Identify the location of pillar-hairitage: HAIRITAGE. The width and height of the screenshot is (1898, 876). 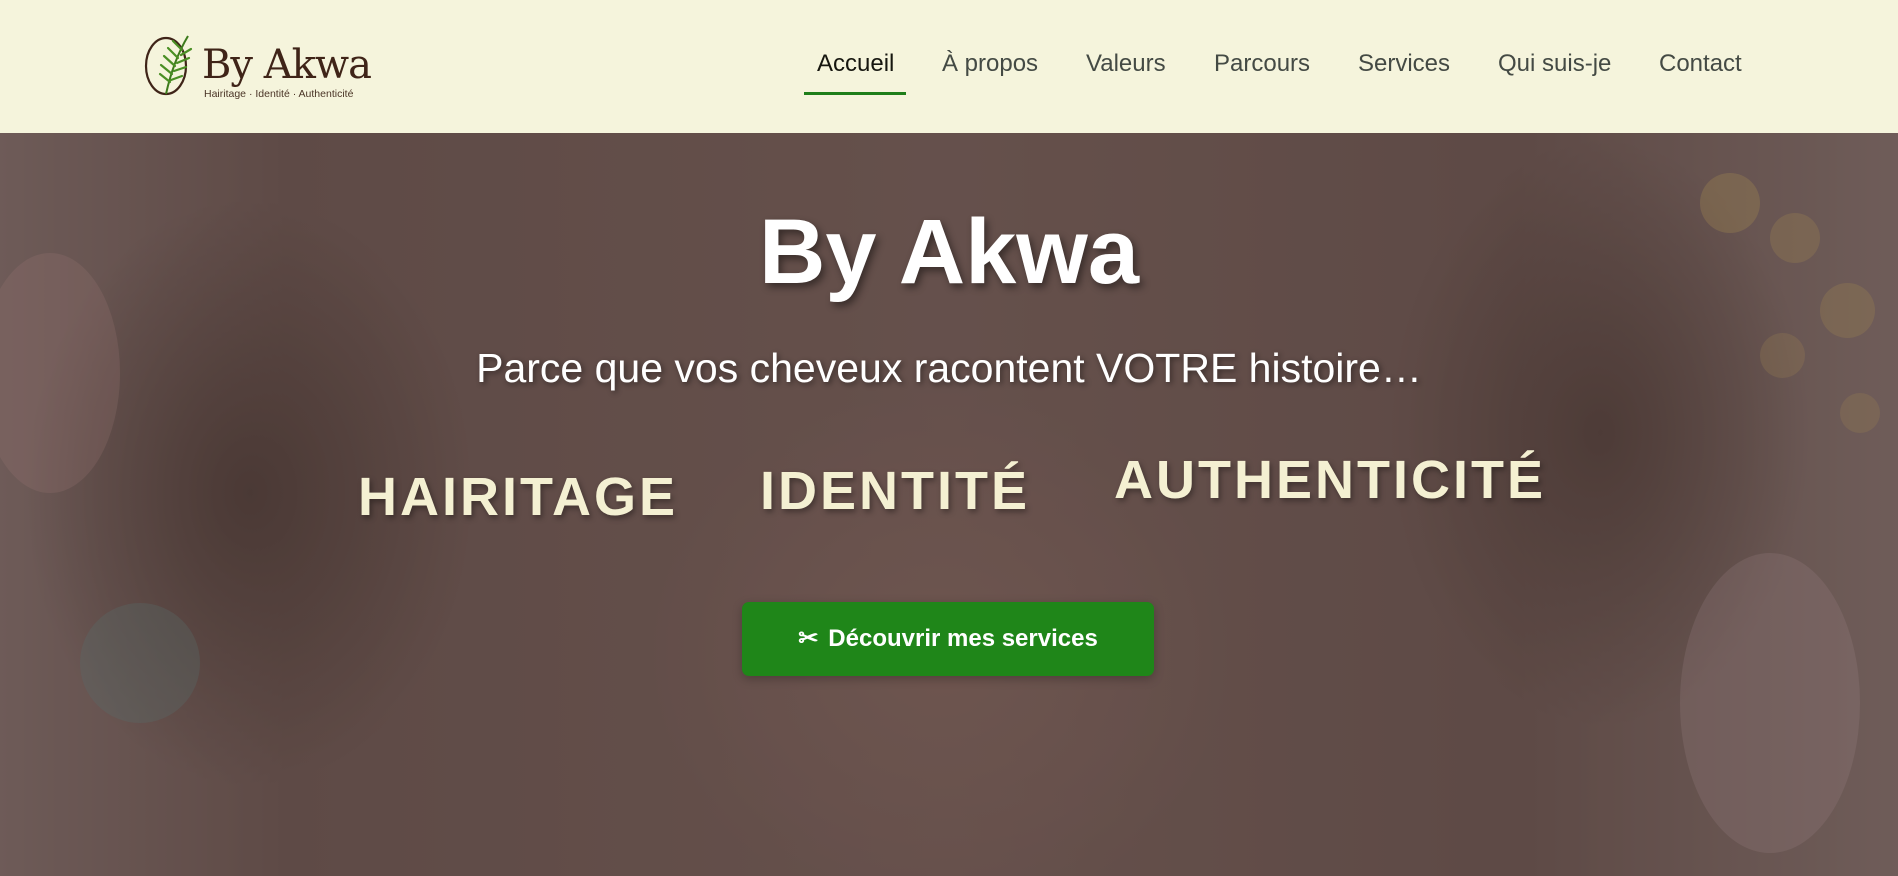
(518, 497).